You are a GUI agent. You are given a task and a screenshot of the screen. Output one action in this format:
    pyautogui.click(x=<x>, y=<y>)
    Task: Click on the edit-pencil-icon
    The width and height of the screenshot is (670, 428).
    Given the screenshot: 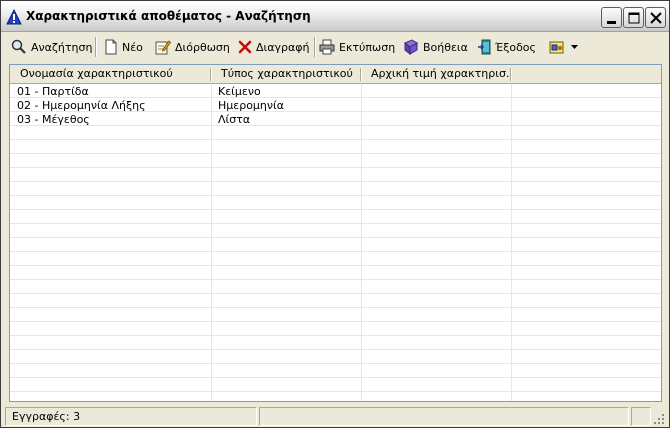 What is the action you would take?
    pyautogui.click(x=163, y=47)
    